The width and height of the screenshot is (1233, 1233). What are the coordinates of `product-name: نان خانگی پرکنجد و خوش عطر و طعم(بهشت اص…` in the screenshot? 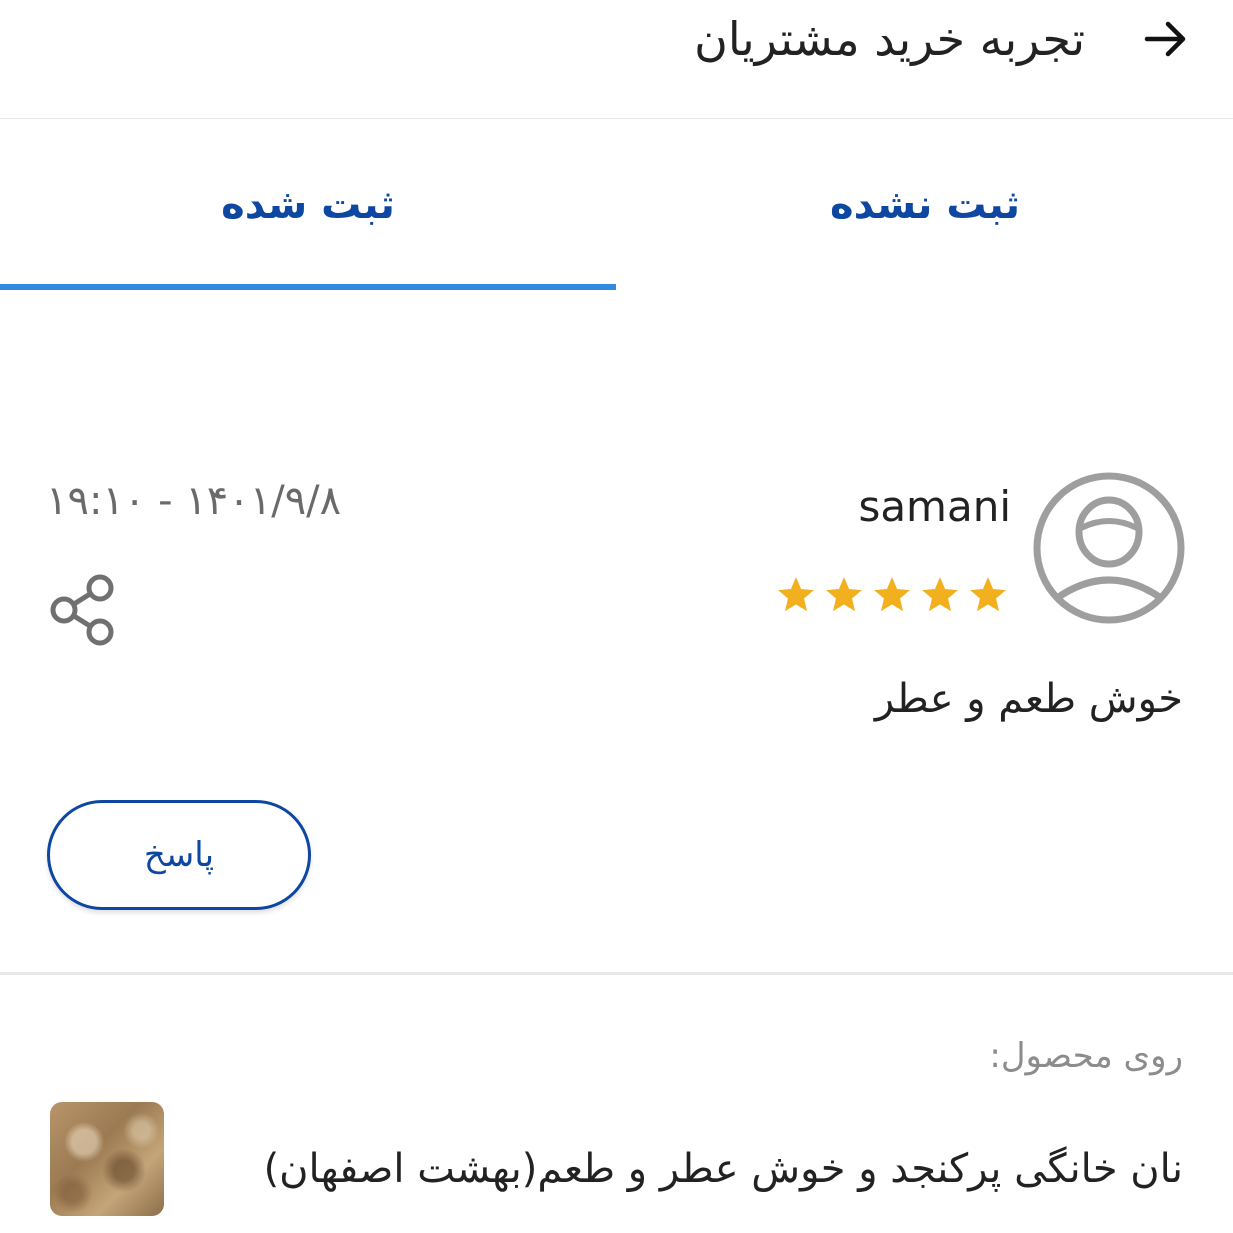 It's located at (723, 1169).